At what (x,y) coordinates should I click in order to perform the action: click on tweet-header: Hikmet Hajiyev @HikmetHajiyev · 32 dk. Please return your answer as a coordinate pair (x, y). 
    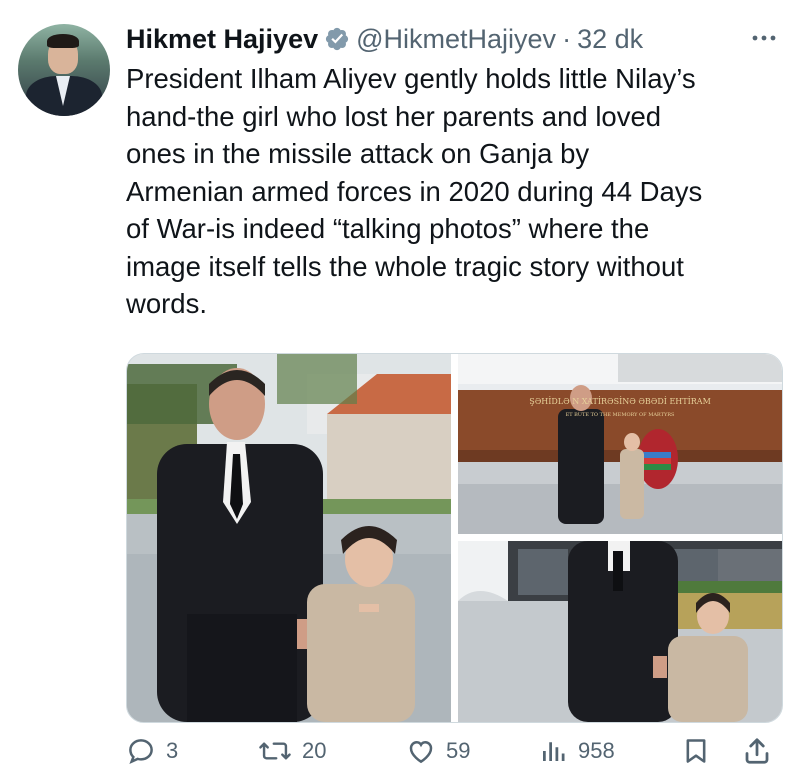
    Looking at the image, I should click on (384, 39).